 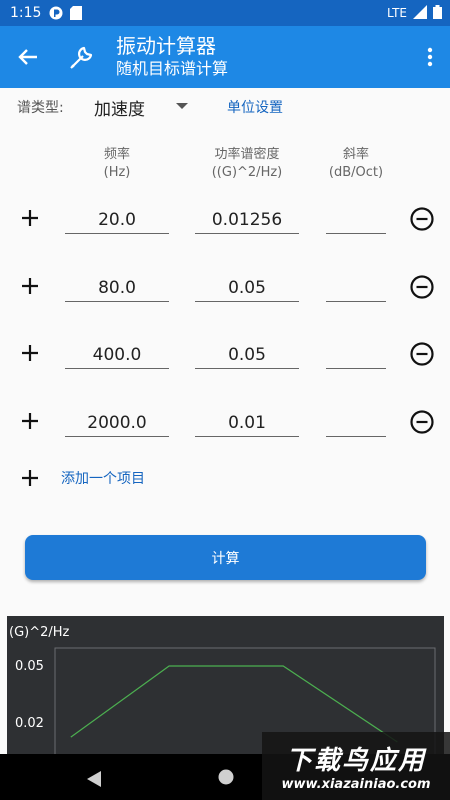 I want to click on y-tick-label: 0.02, so click(x=29, y=723).